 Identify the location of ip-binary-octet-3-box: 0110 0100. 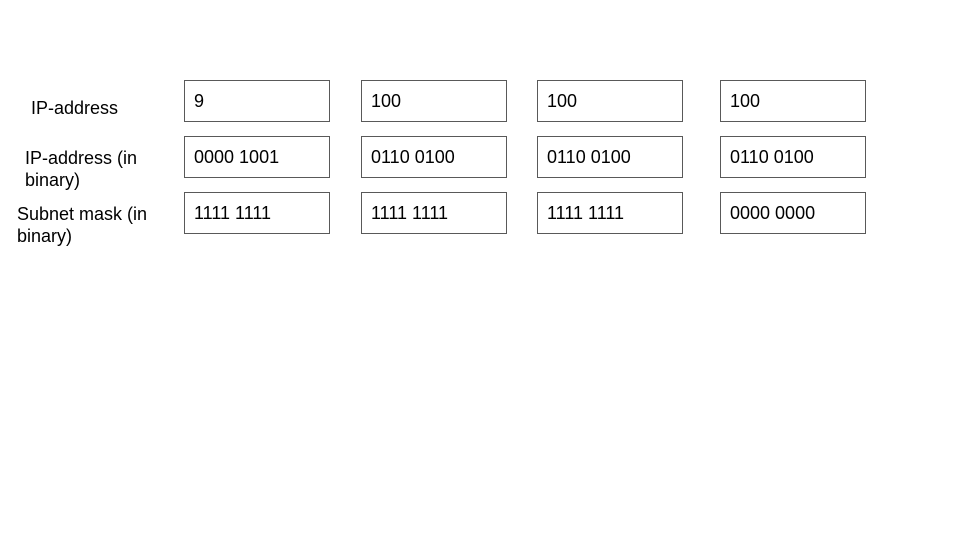
(610, 157).